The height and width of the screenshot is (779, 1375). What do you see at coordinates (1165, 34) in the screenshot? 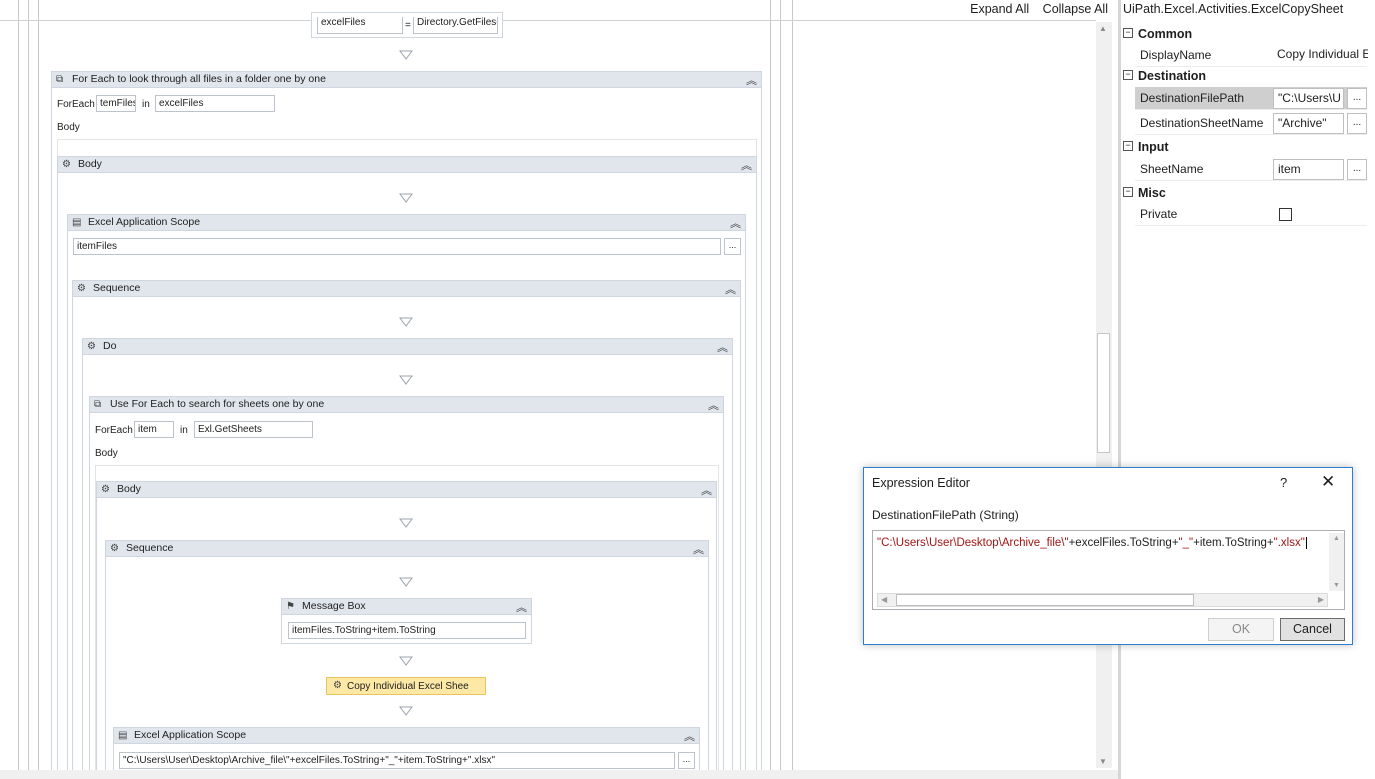
I see `category-label: Common` at bounding box center [1165, 34].